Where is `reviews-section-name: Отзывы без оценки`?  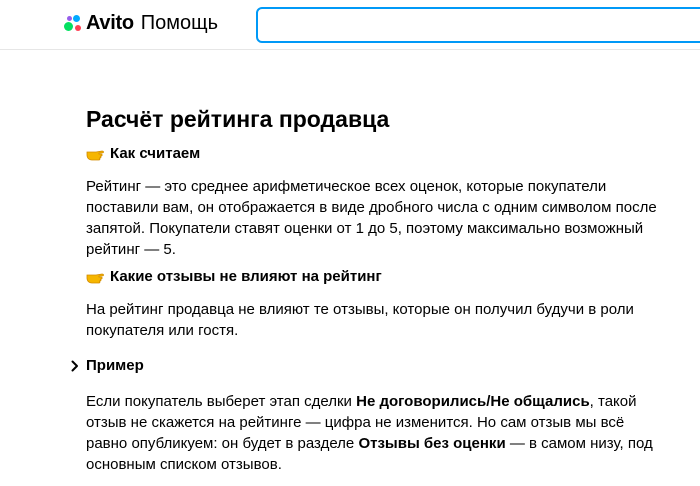
reviews-section-name: Отзывы без оценки is located at coordinates (432, 443).